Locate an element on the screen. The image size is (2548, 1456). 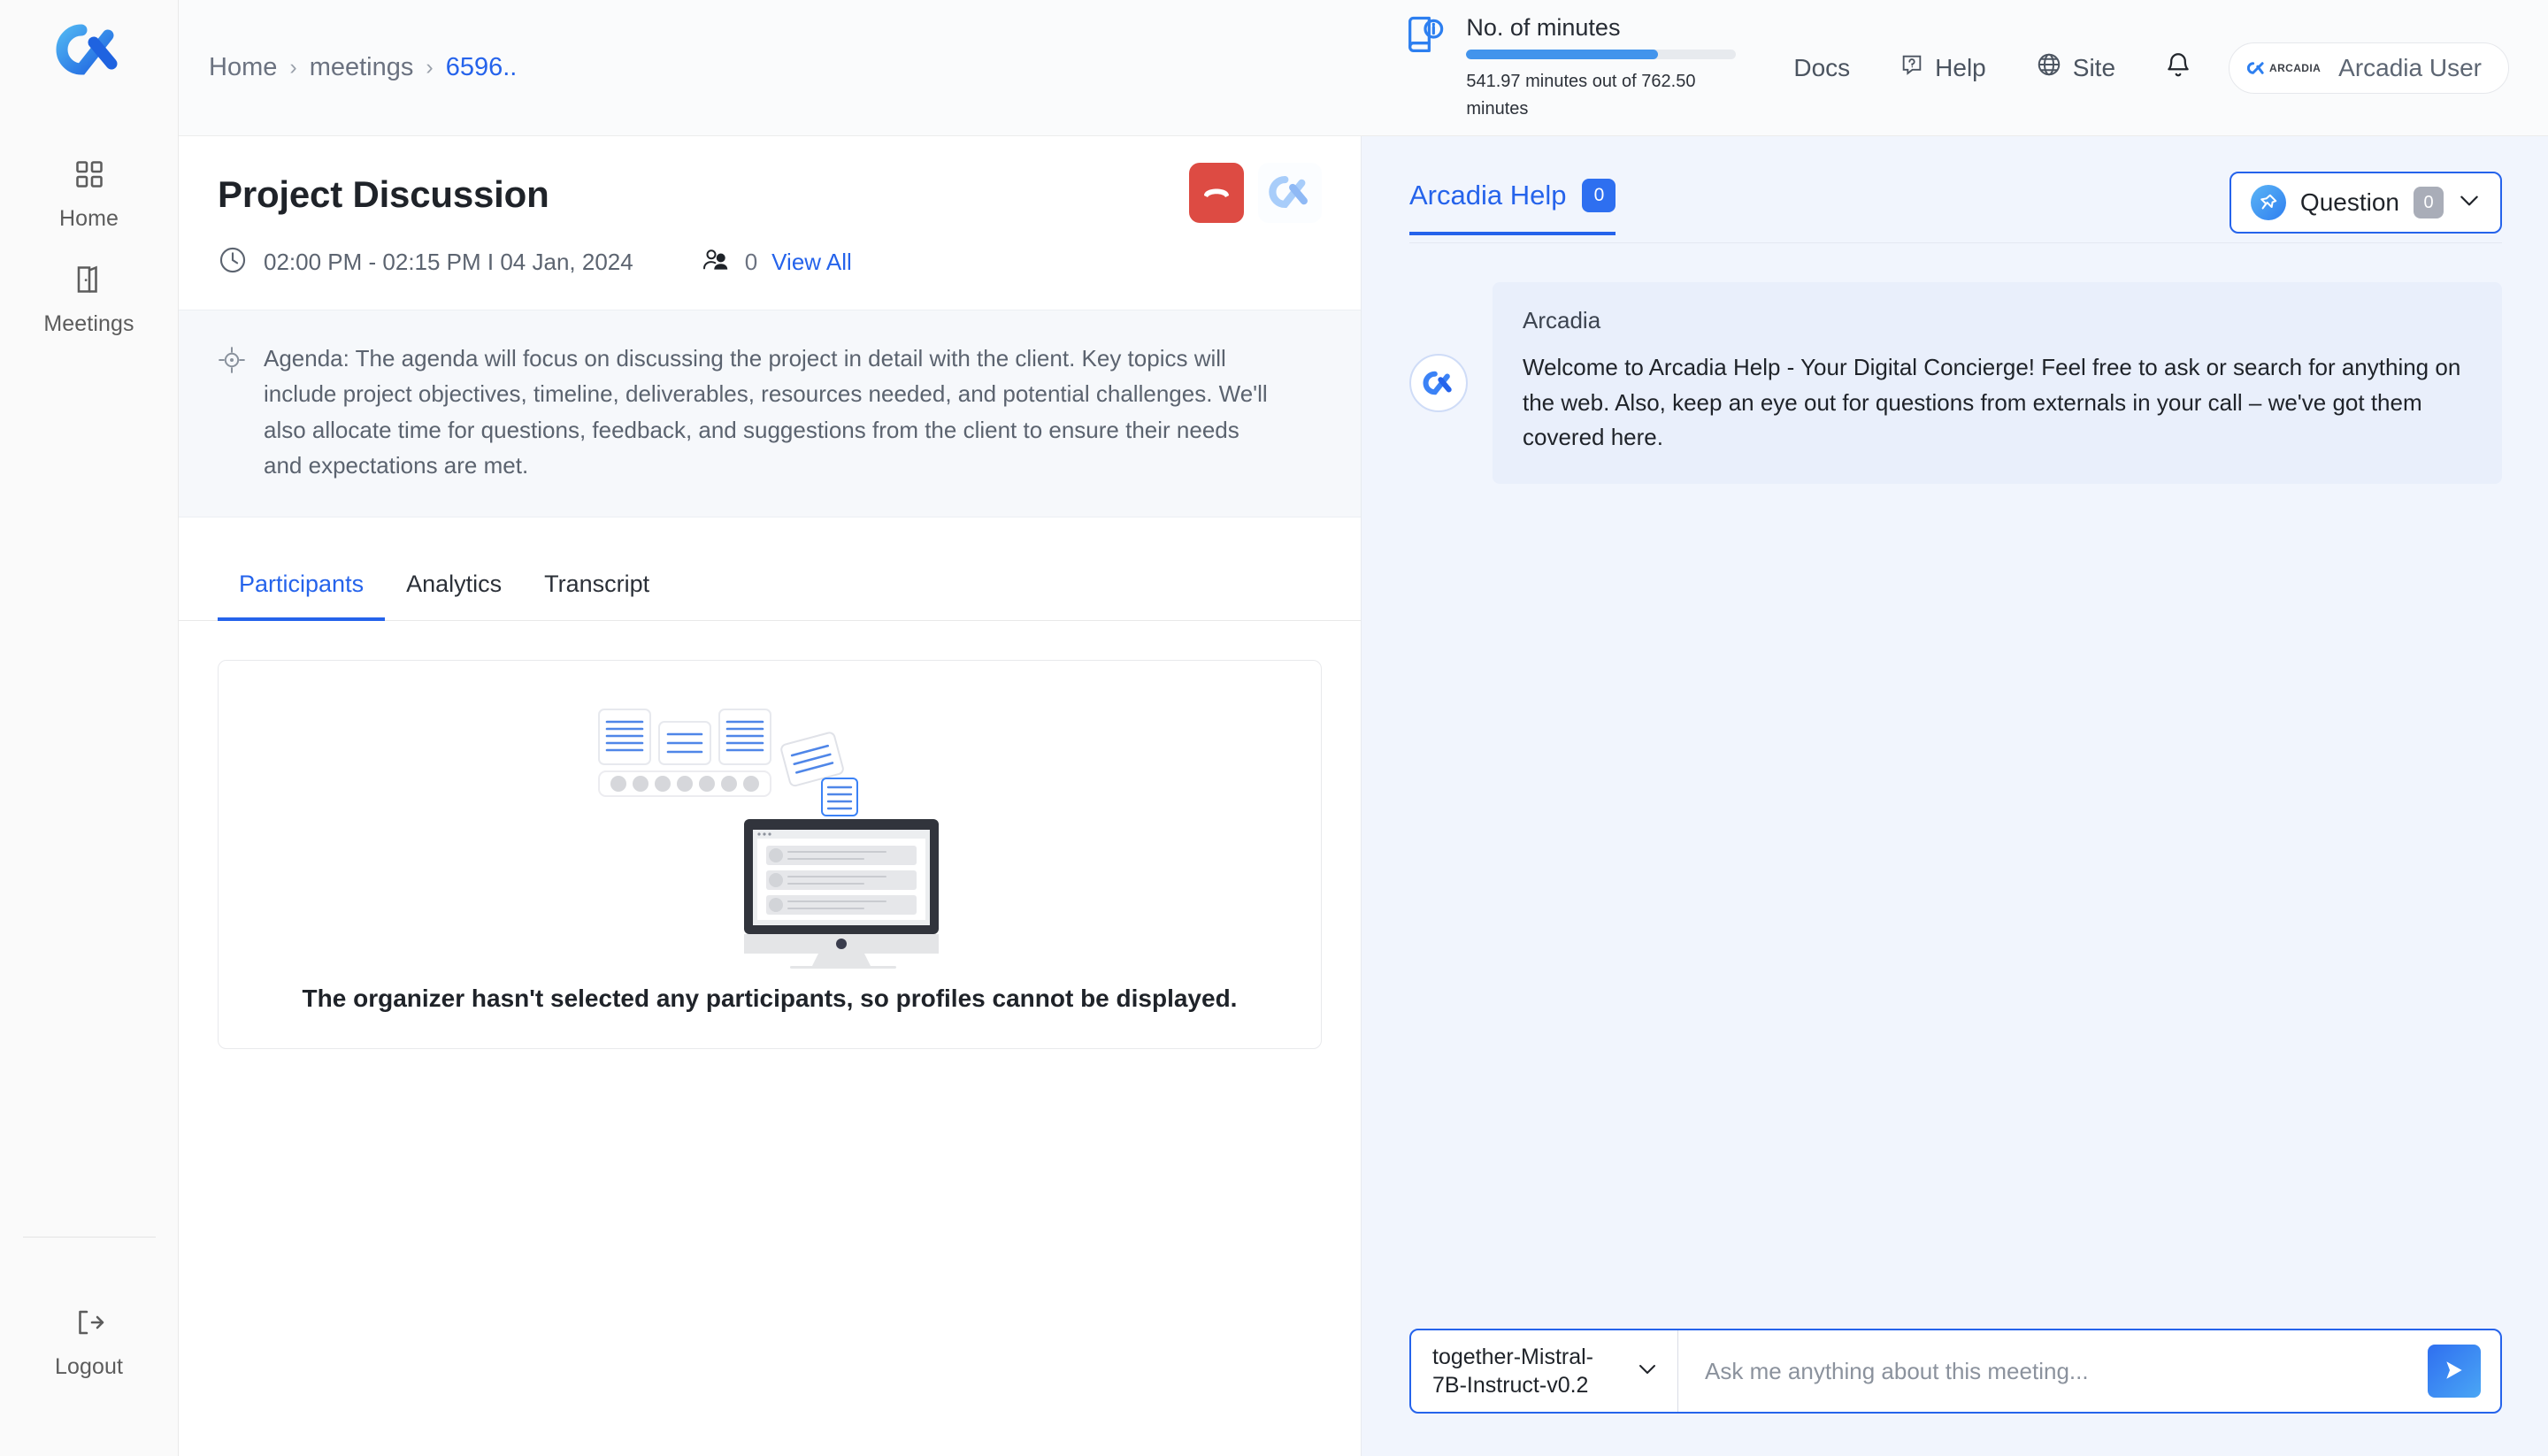
tab-arcadia-help-label: Arcadia Help is located at coordinates (1488, 195).